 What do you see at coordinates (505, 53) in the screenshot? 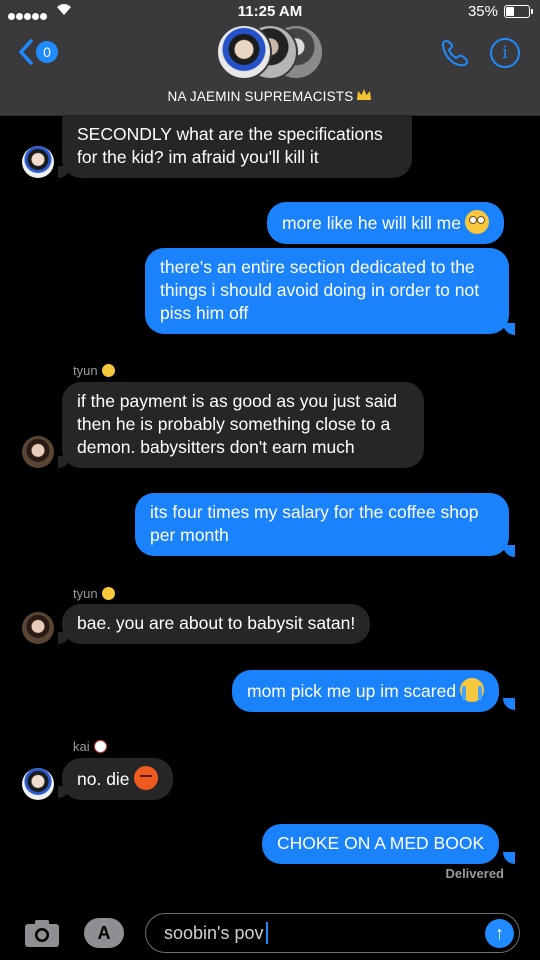
I see `info-icon: i` at bounding box center [505, 53].